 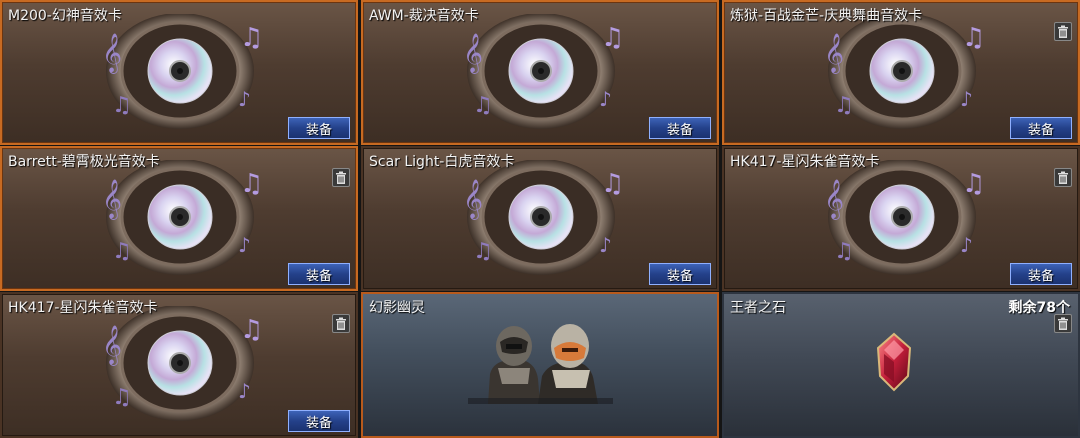 I want to click on card-title: Barrett-碧霄极光音效卡, so click(x=84, y=162).